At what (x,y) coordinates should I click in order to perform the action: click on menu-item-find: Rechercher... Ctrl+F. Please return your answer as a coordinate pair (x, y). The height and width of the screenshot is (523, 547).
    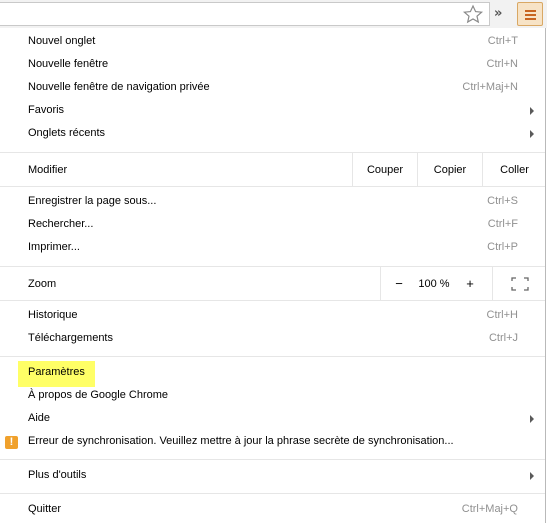
    Looking at the image, I should click on (272, 225).